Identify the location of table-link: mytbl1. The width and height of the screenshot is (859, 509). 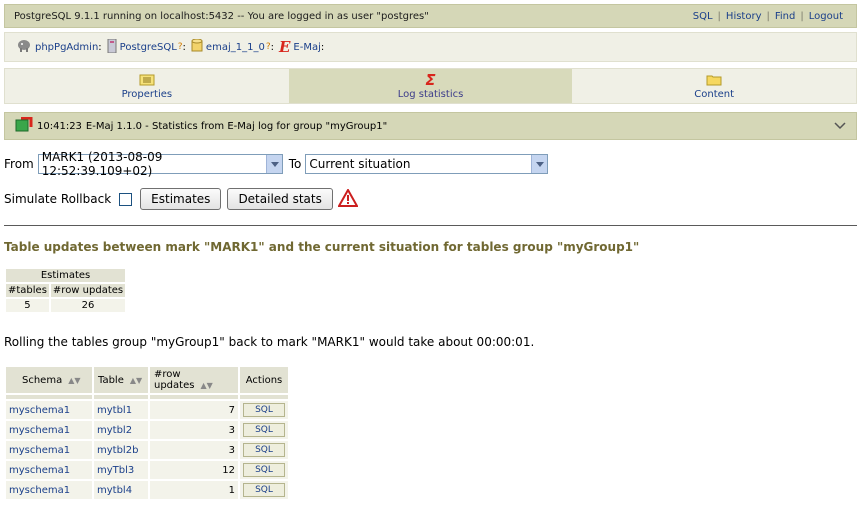
(114, 410).